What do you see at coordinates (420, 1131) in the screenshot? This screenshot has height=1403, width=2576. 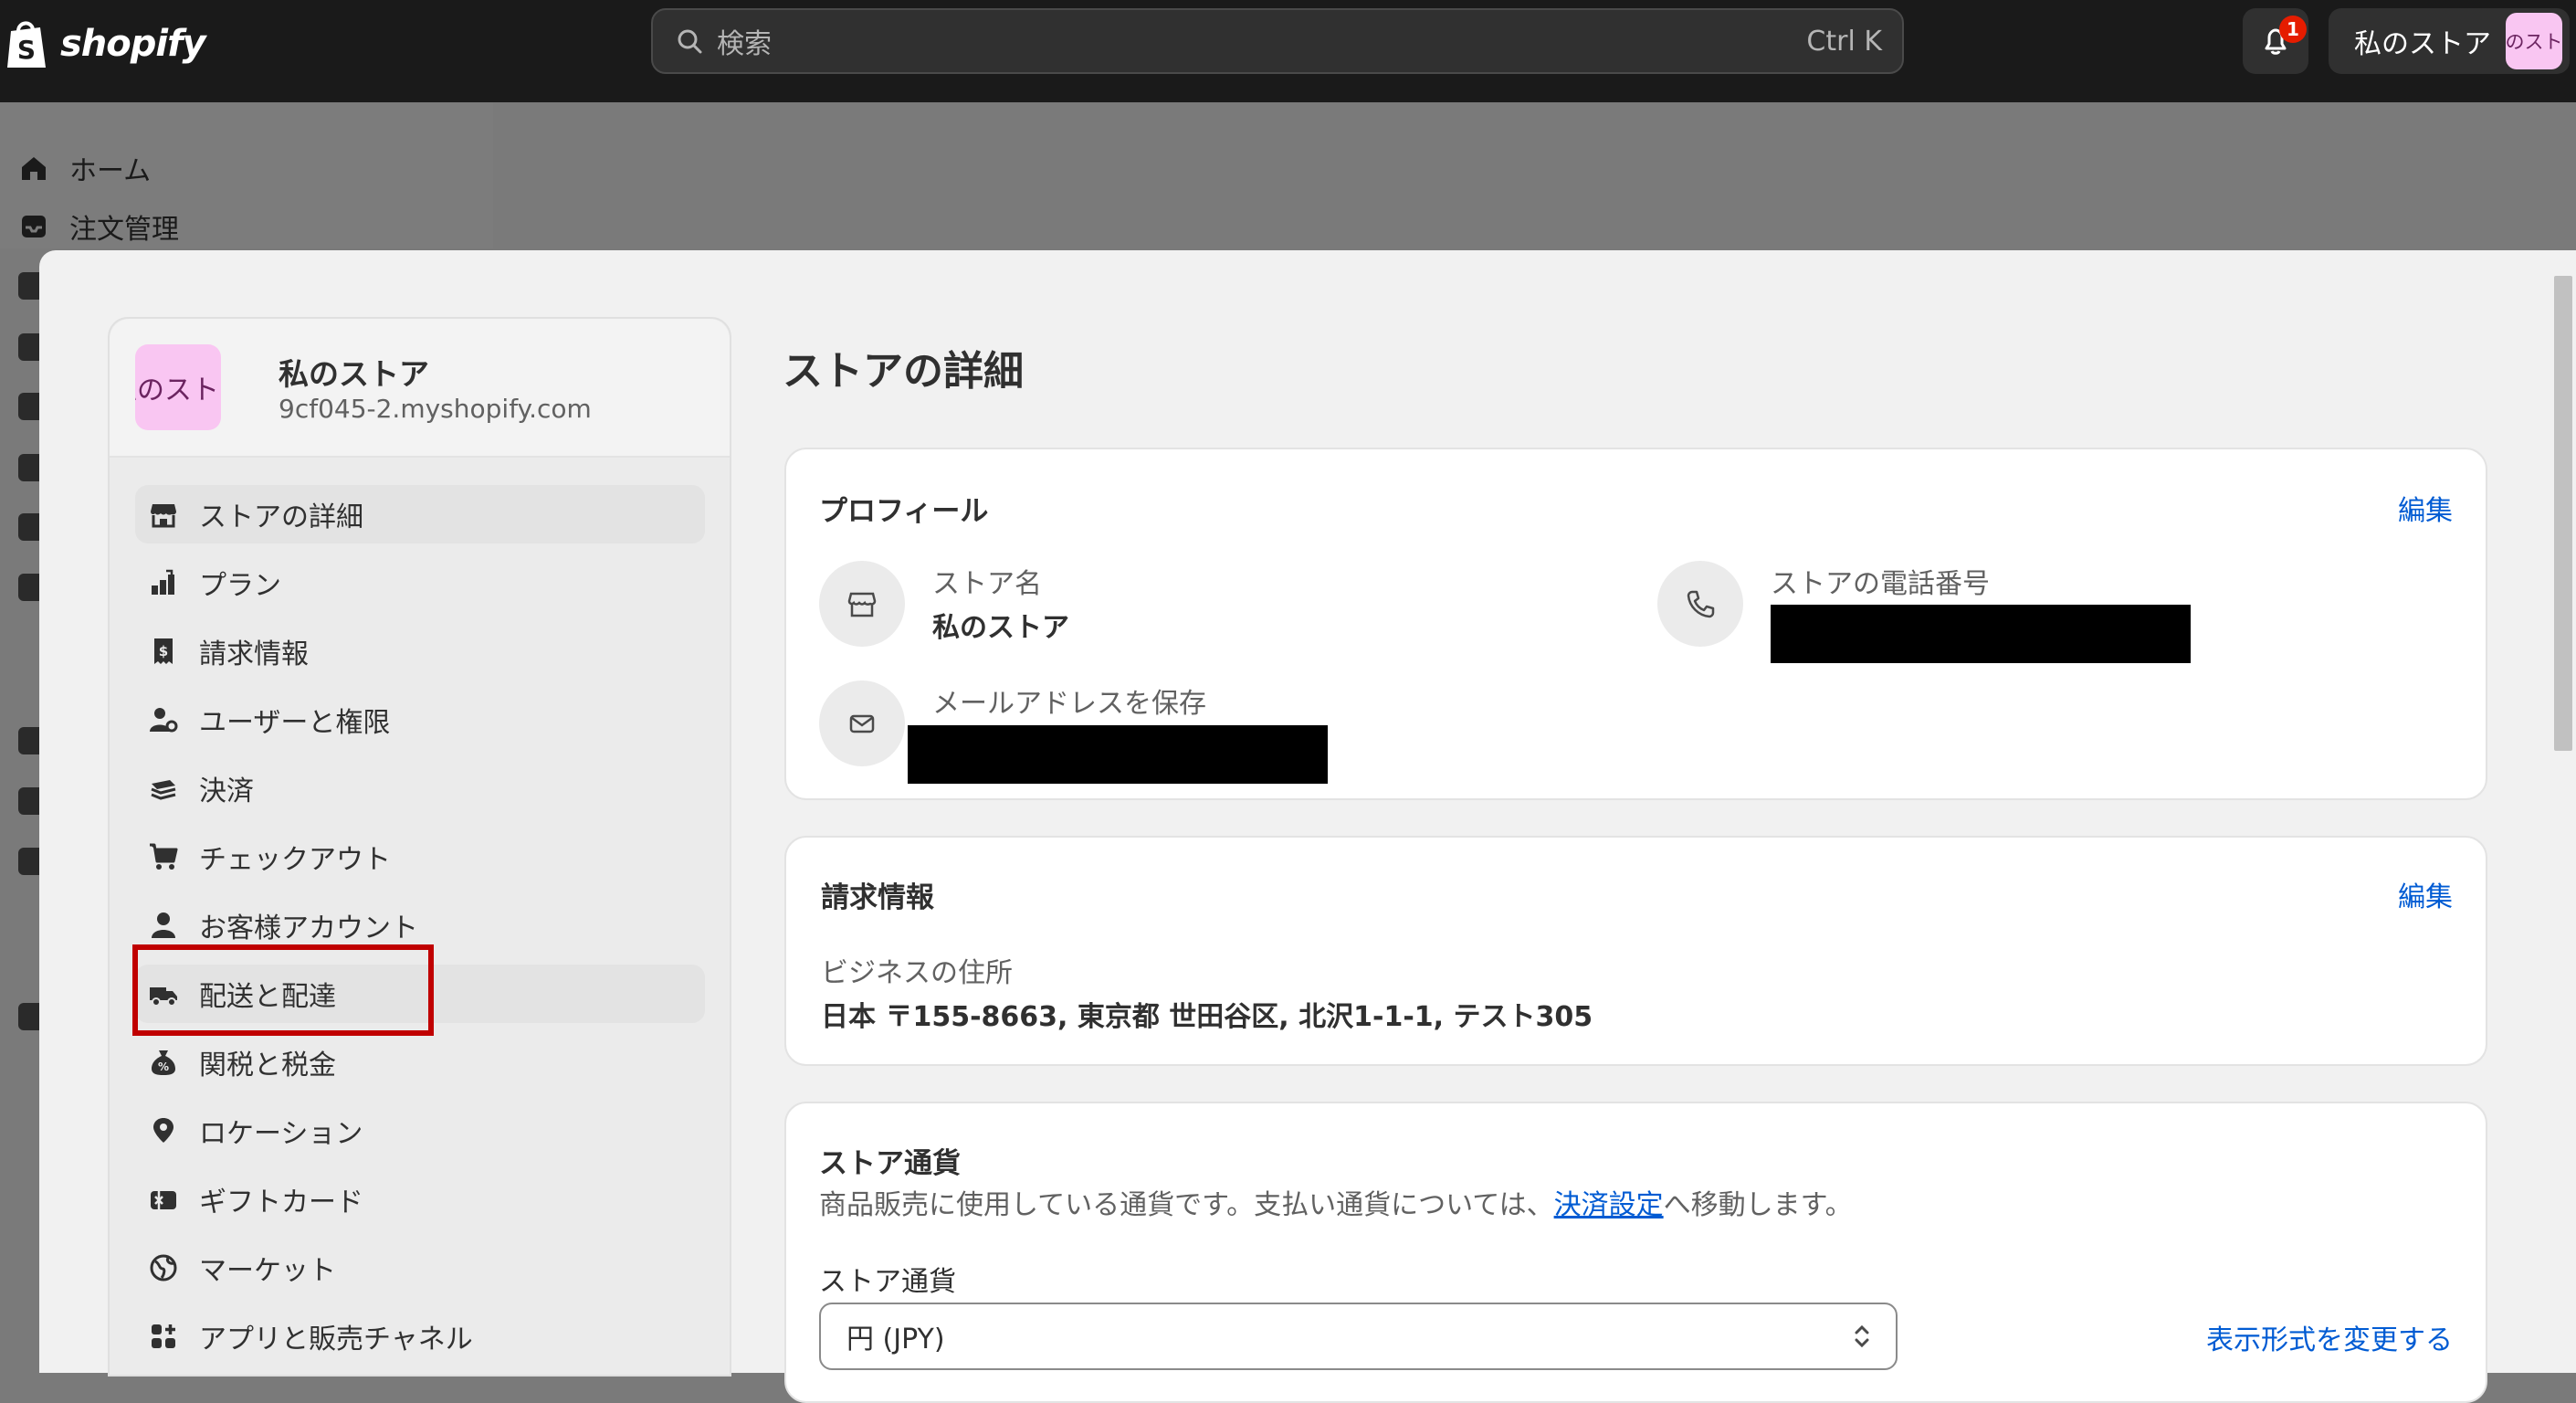 I see `settings-nav-locations: ロケーション` at bounding box center [420, 1131].